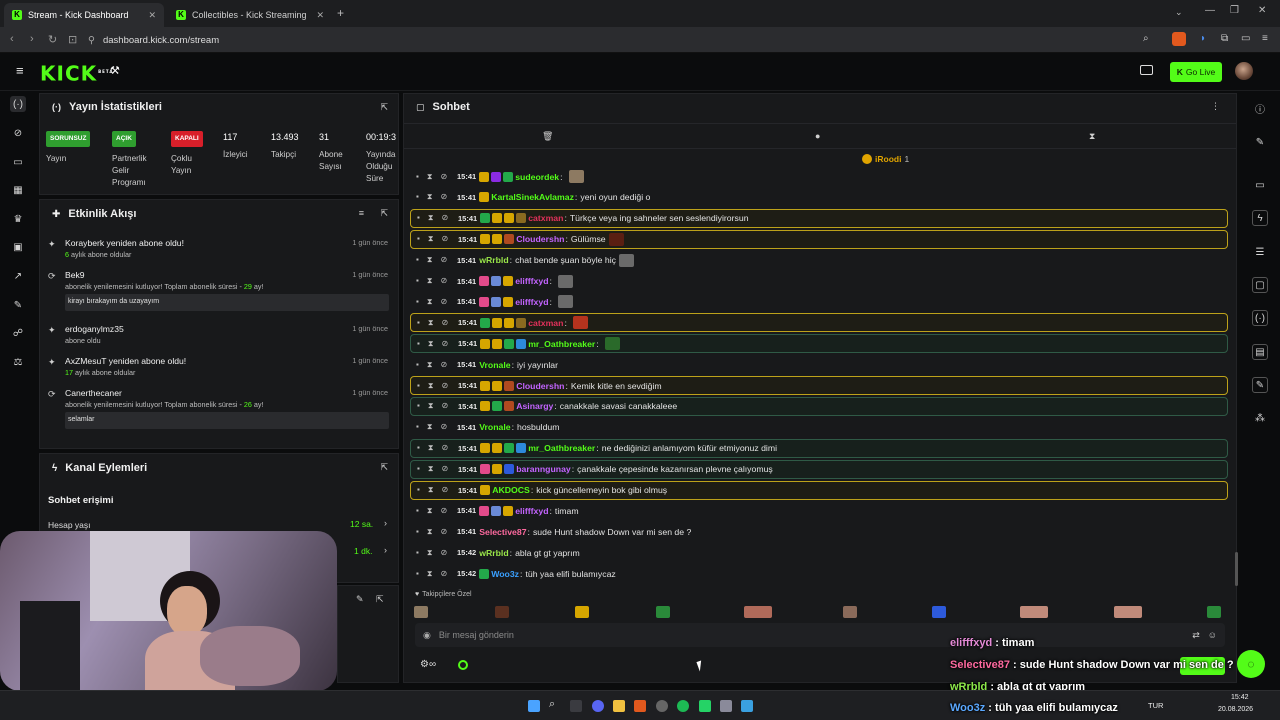  What do you see at coordinates (819, 344) in the screenshot?
I see `chat-message: ▪ ⧗ ⊘ 15:41 mr_Oathbreaker:` at bounding box center [819, 344].